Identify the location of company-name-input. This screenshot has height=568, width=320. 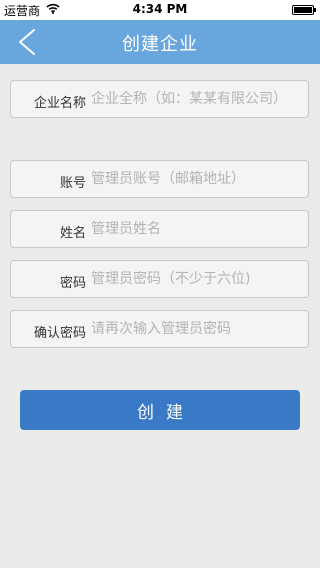
(196, 99).